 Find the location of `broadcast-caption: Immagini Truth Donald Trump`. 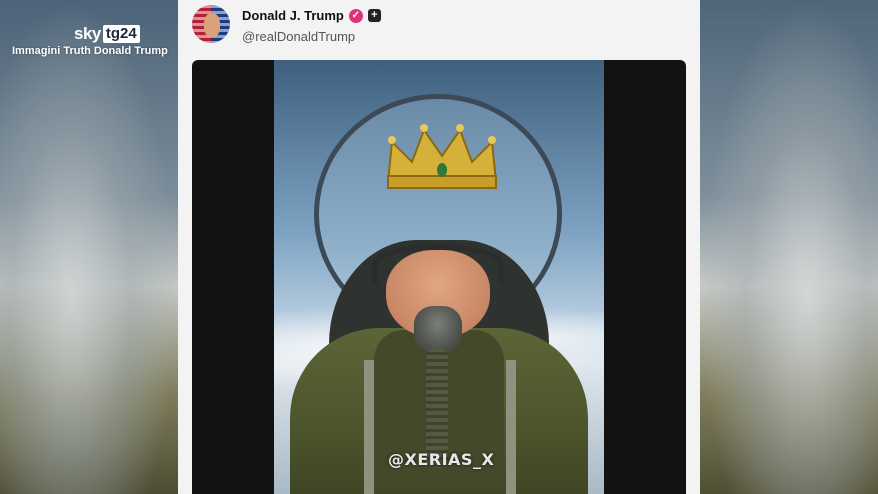

broadcast-caption: Immagini Truth Donald Trump is located at coordinates (90, 51).